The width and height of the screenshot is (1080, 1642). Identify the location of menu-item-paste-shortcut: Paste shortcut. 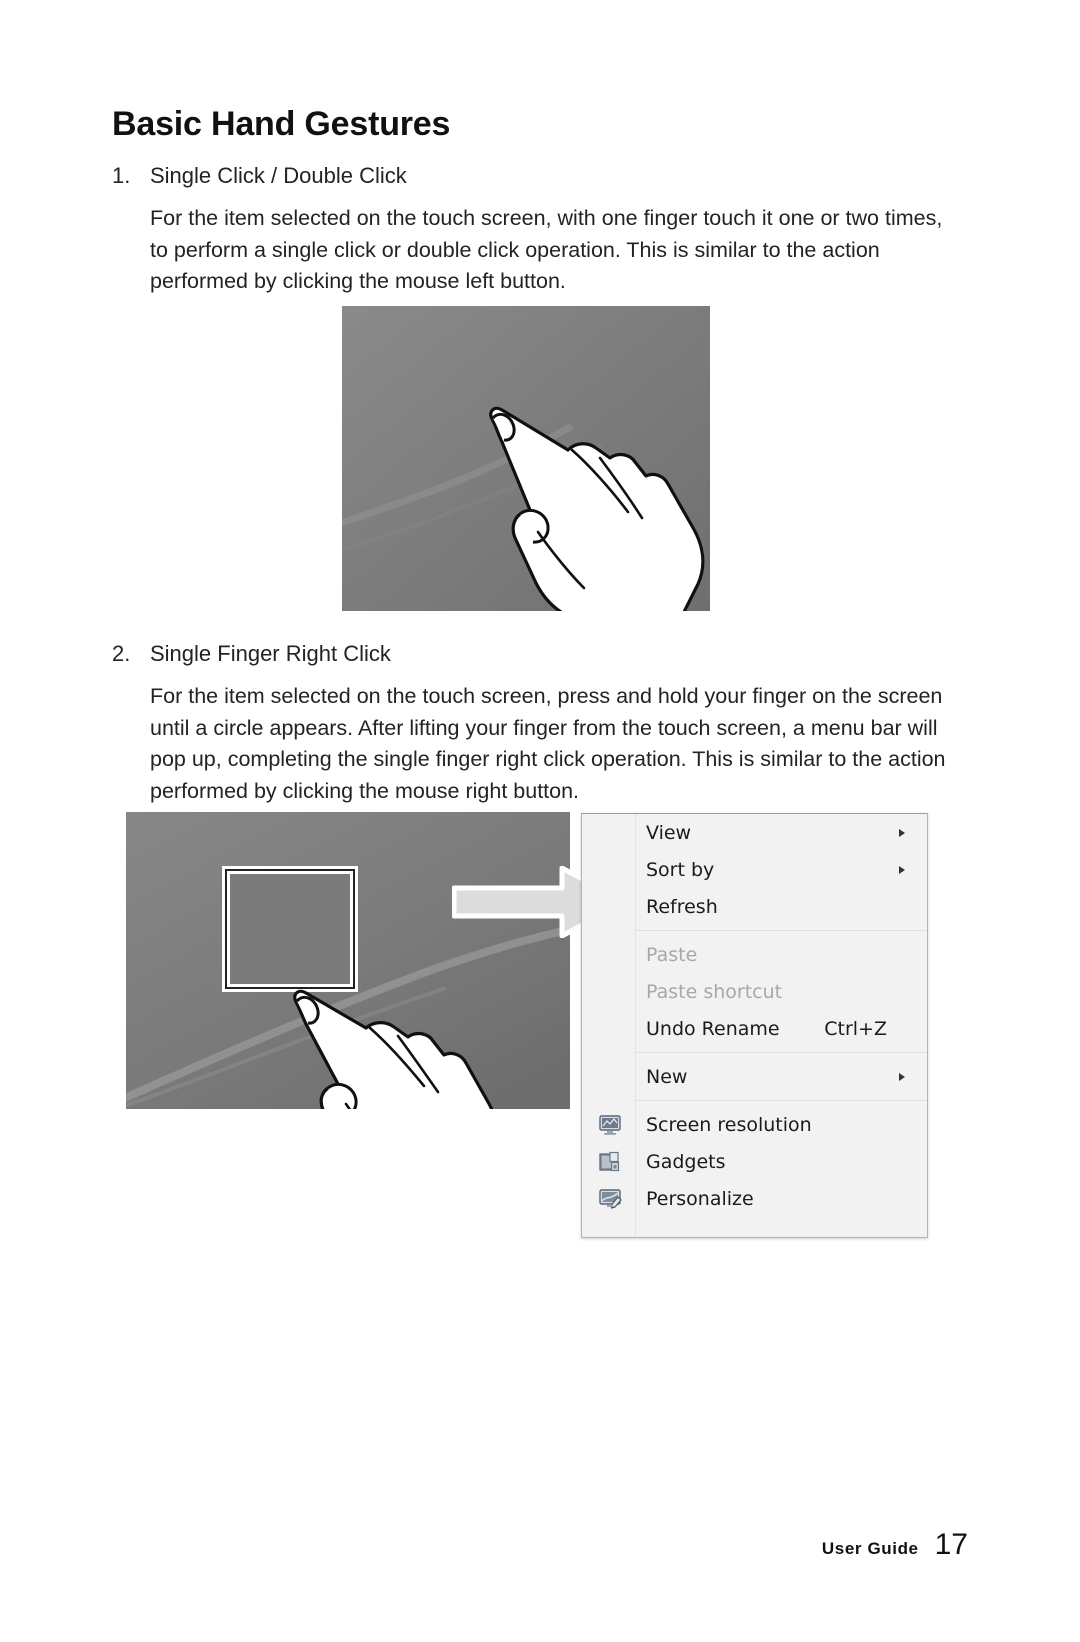
(754, 991).